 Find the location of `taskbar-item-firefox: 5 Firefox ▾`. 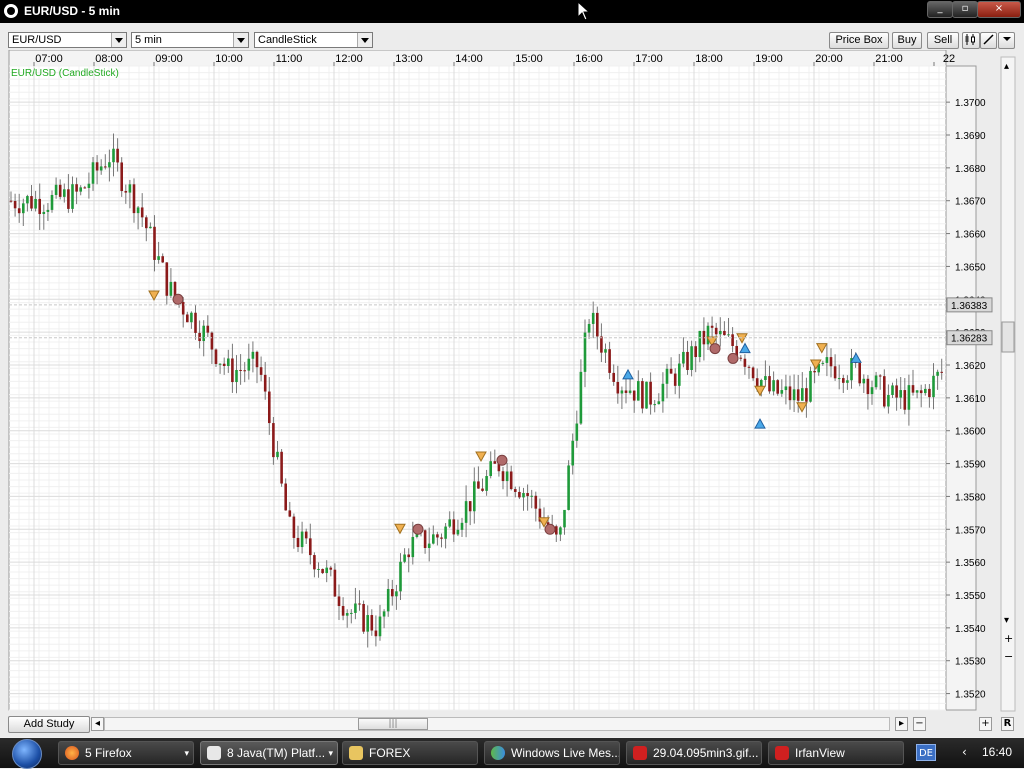

taskbar-item-firefox: 5 Firefox ▾ is located at coordinates (126, 753).